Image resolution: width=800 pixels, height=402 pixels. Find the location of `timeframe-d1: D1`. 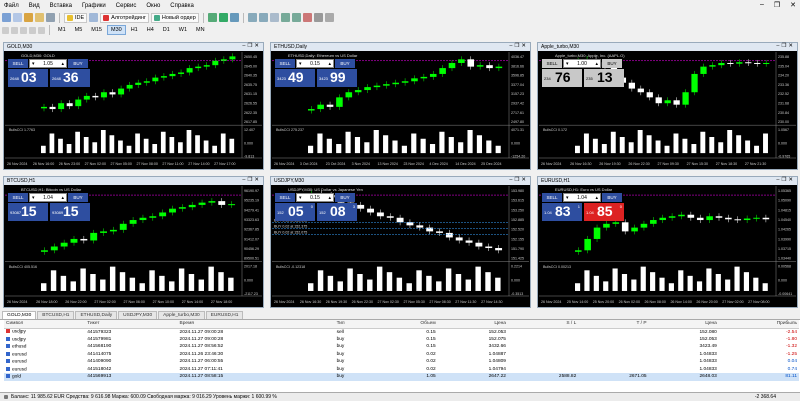

timeframe-d1: D1 is located at coordinates (166, 30).